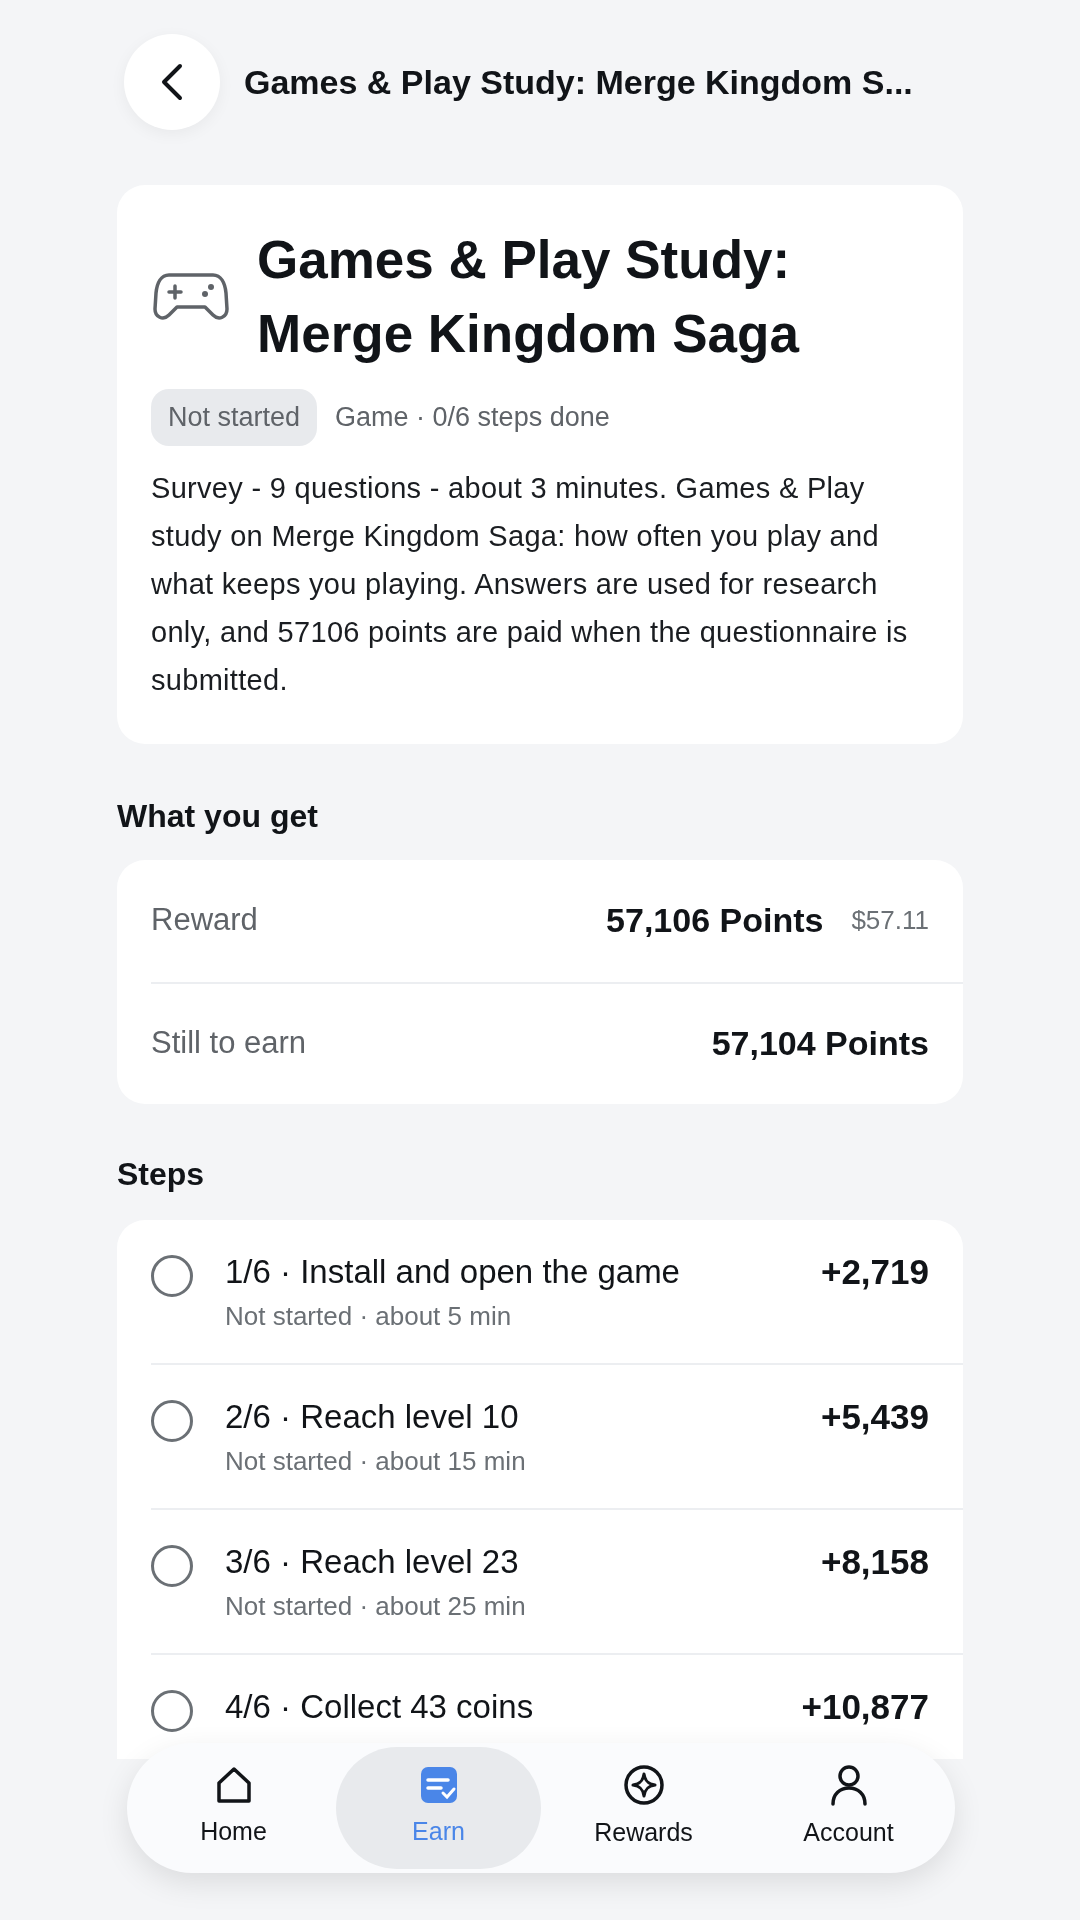 The width and height of the screenshot is (1080, 1920). I want to click on reward-value: 57,104 Points, so click(820, 1043).